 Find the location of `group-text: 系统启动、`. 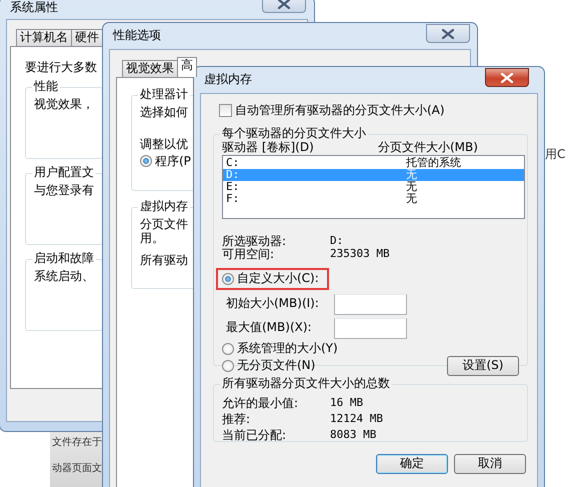

group-text: 系统启动、 is located at coordinates (64, 277).